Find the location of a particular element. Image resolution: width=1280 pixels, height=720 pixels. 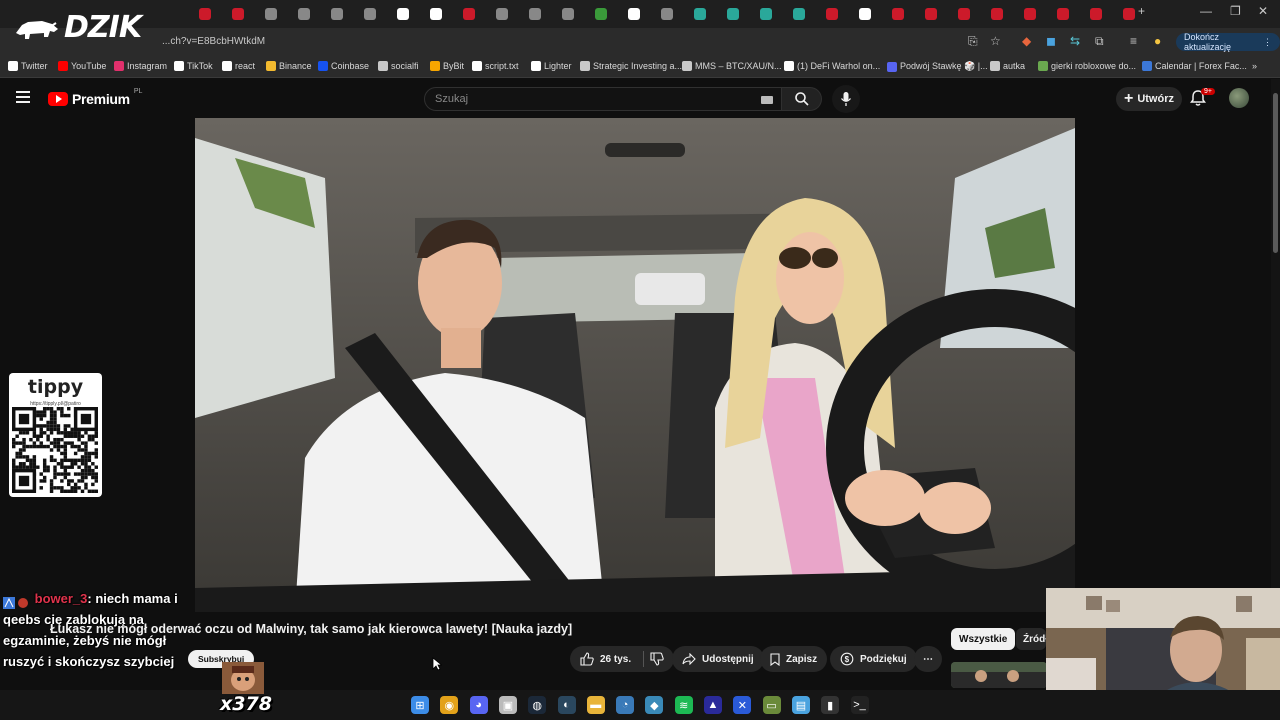

more-actions-button: ⋯ is located at coordinates (928, 659).